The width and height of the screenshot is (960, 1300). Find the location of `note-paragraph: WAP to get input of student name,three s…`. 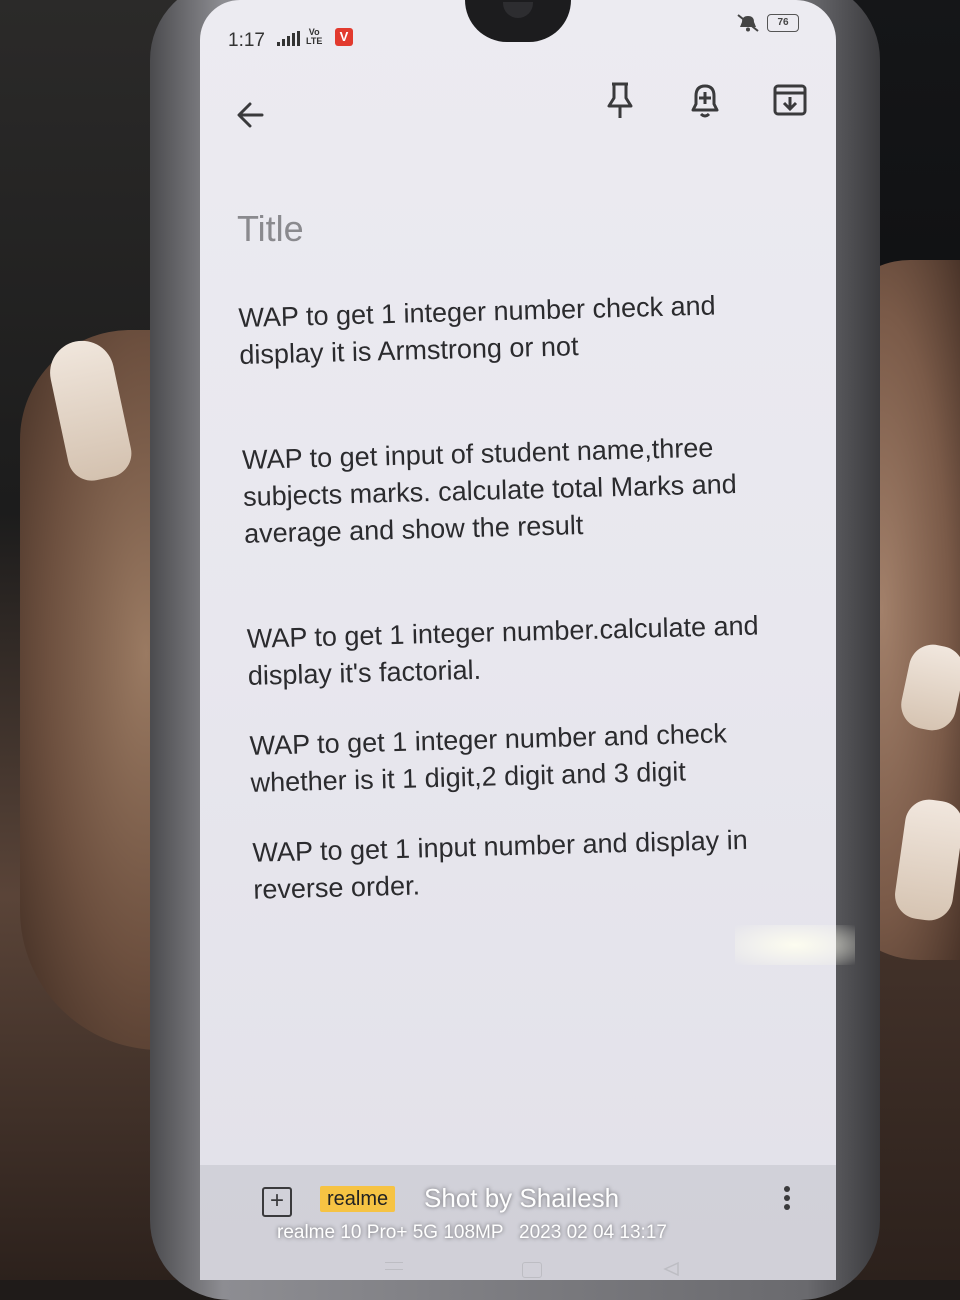

note-paragraph: WAP to get input of student name,three s… is located at coordinates (489, 490).